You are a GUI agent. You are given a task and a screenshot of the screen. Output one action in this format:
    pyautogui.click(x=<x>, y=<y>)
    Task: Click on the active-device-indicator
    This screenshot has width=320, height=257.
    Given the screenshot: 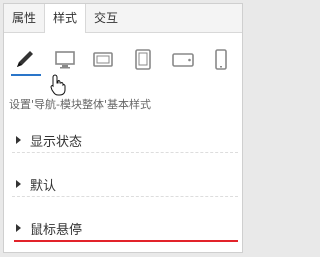 What is the action you would take?
    pyautogui.click(x=26, y=75)
    